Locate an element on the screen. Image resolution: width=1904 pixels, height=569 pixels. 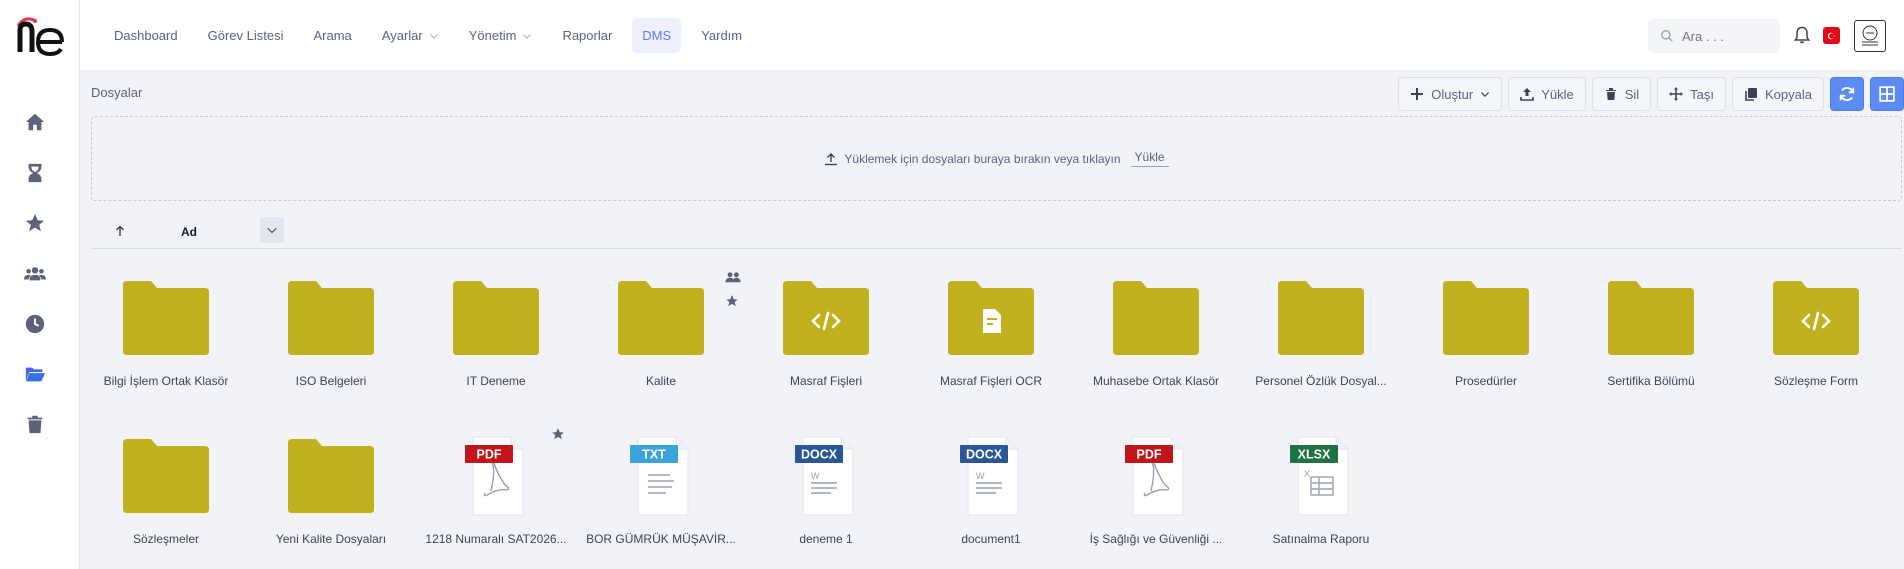
search-box is located at coordinates (1714, 36).